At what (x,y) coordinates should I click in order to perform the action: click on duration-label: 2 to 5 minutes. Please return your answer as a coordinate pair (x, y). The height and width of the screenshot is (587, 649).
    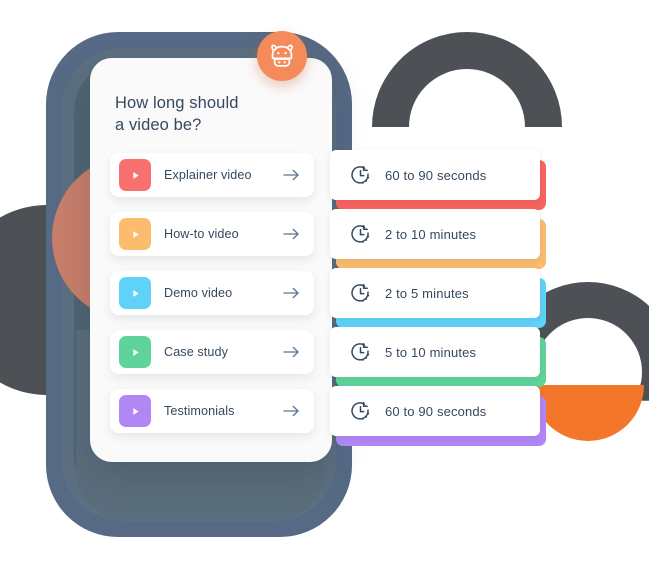
    Looking at the image, I should click on (427, 293).